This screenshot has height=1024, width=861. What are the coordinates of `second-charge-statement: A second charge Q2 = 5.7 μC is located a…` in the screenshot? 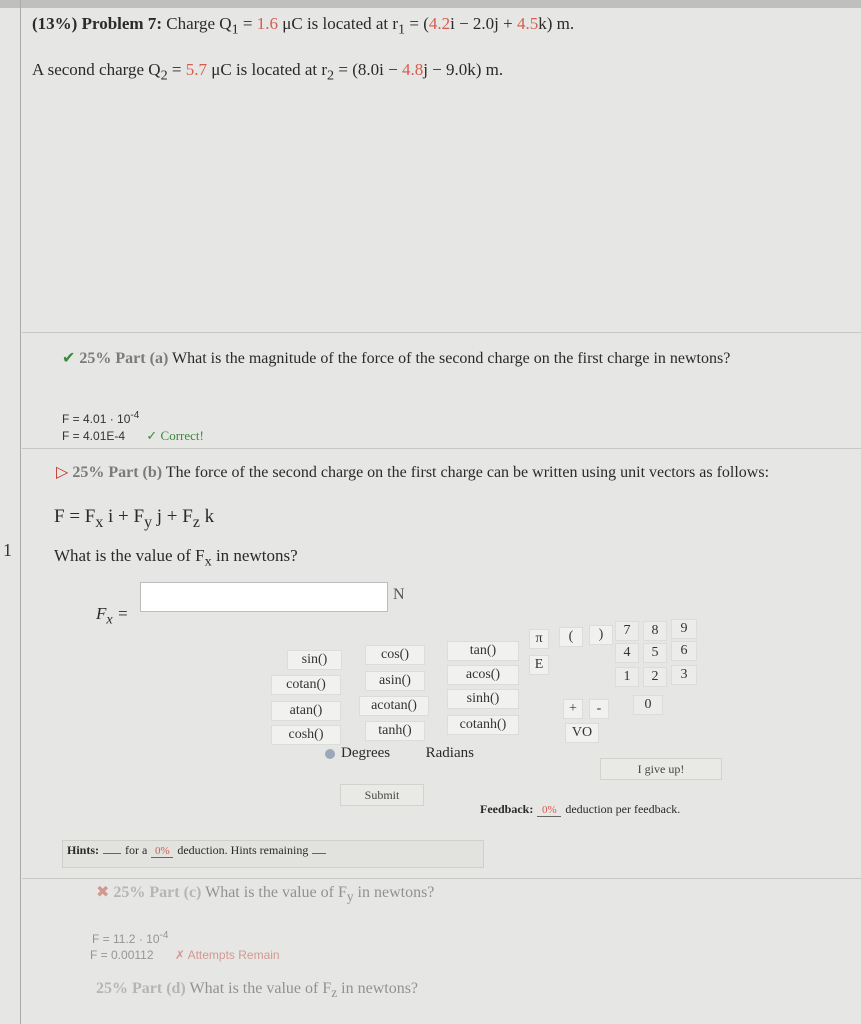 It's located at (267, 72).